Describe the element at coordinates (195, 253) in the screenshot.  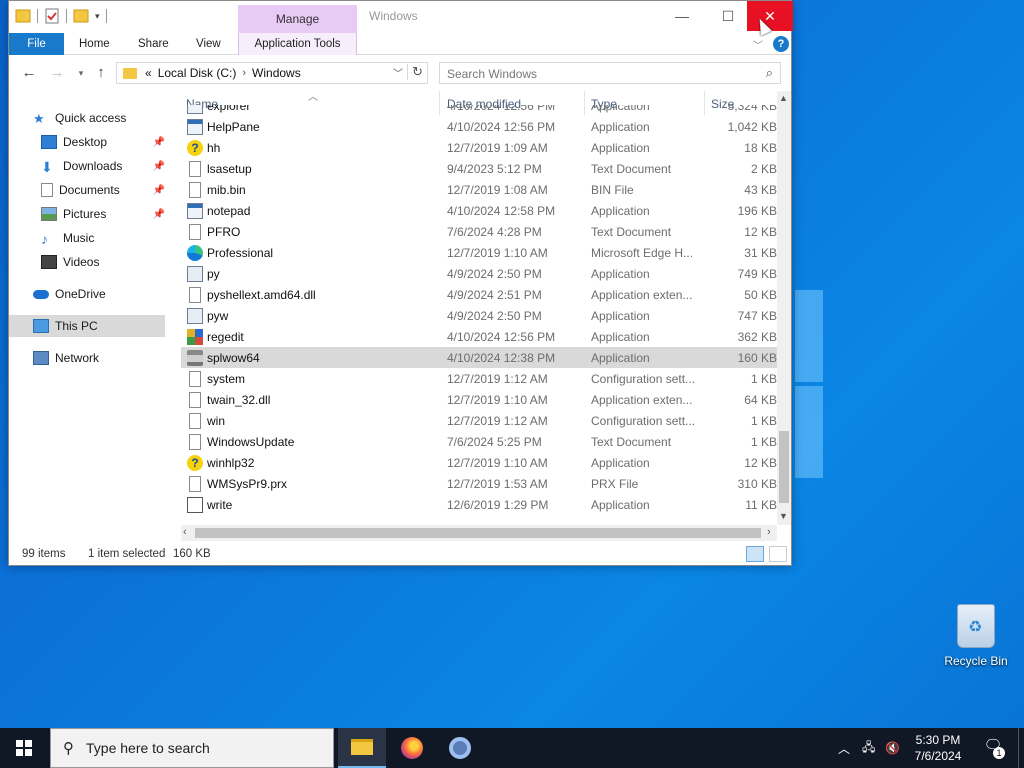
I see `edge-icon` at that location.